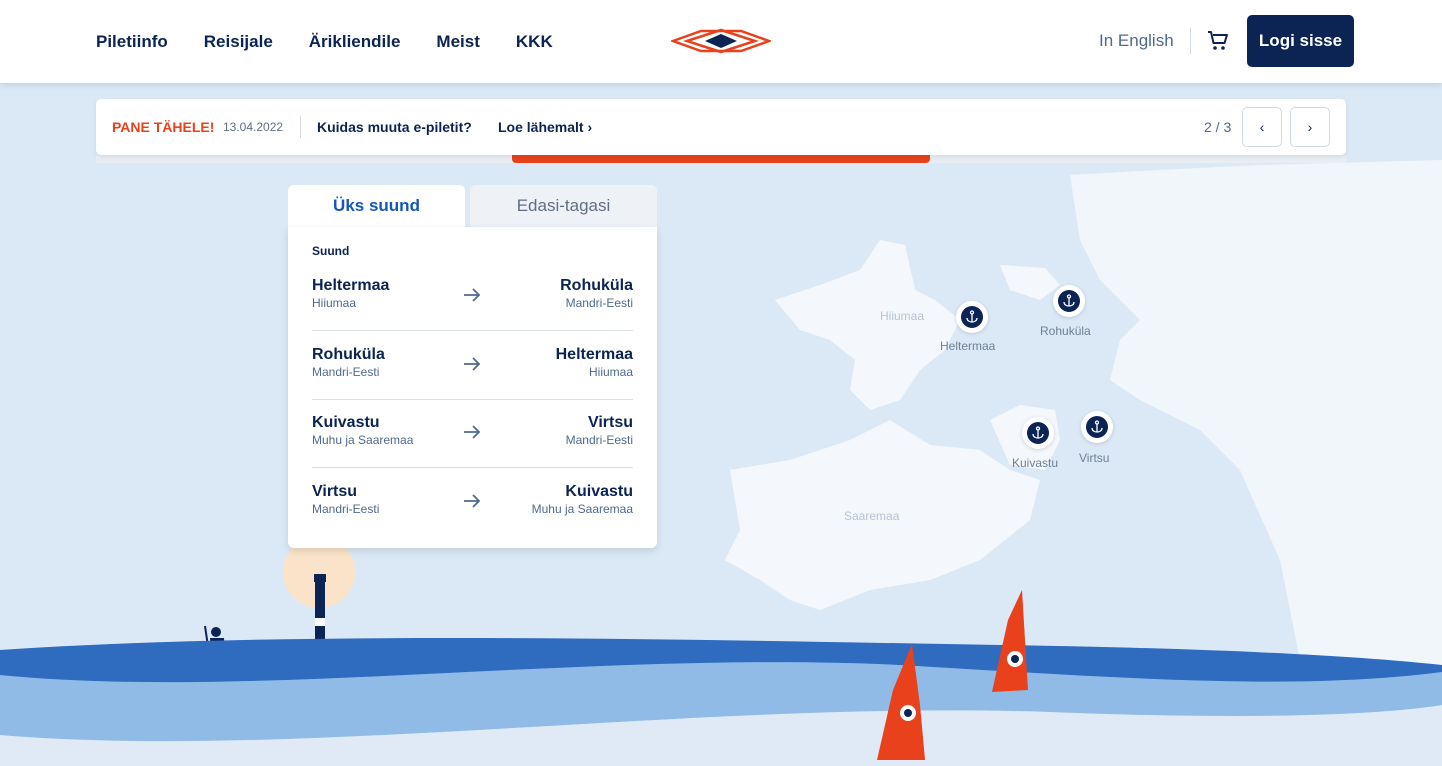  What do you see at coordinates (457, 42) in the screenshot?
I see `nav-item-meist: Meist` at bounding box center [457, 42].